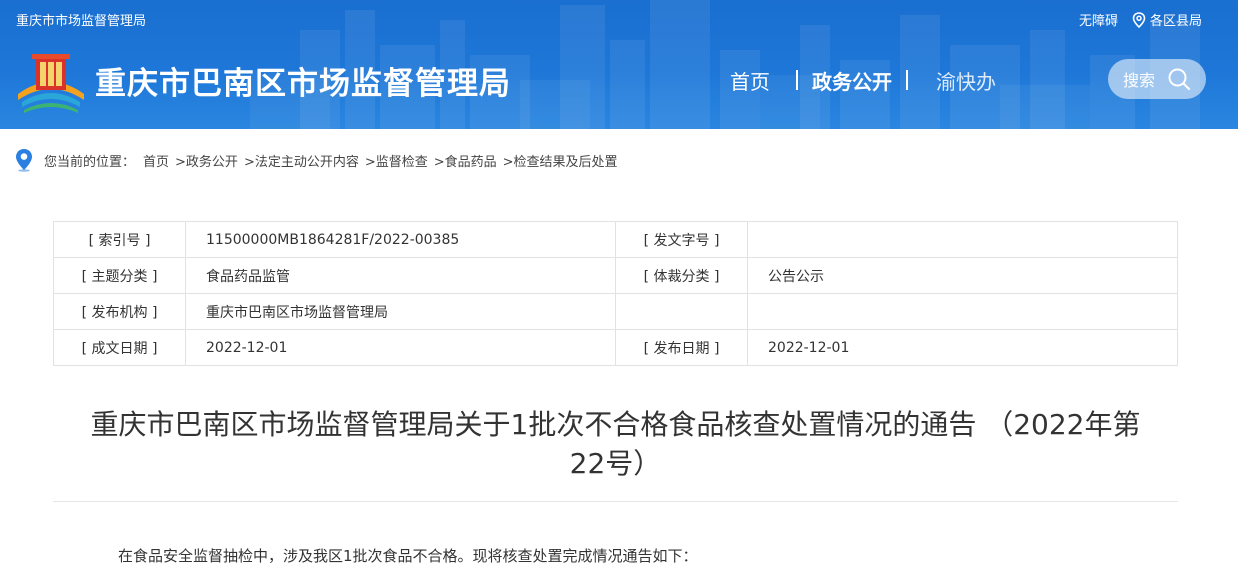  I want to click on search-label: 搜索, so click(1138, 80).